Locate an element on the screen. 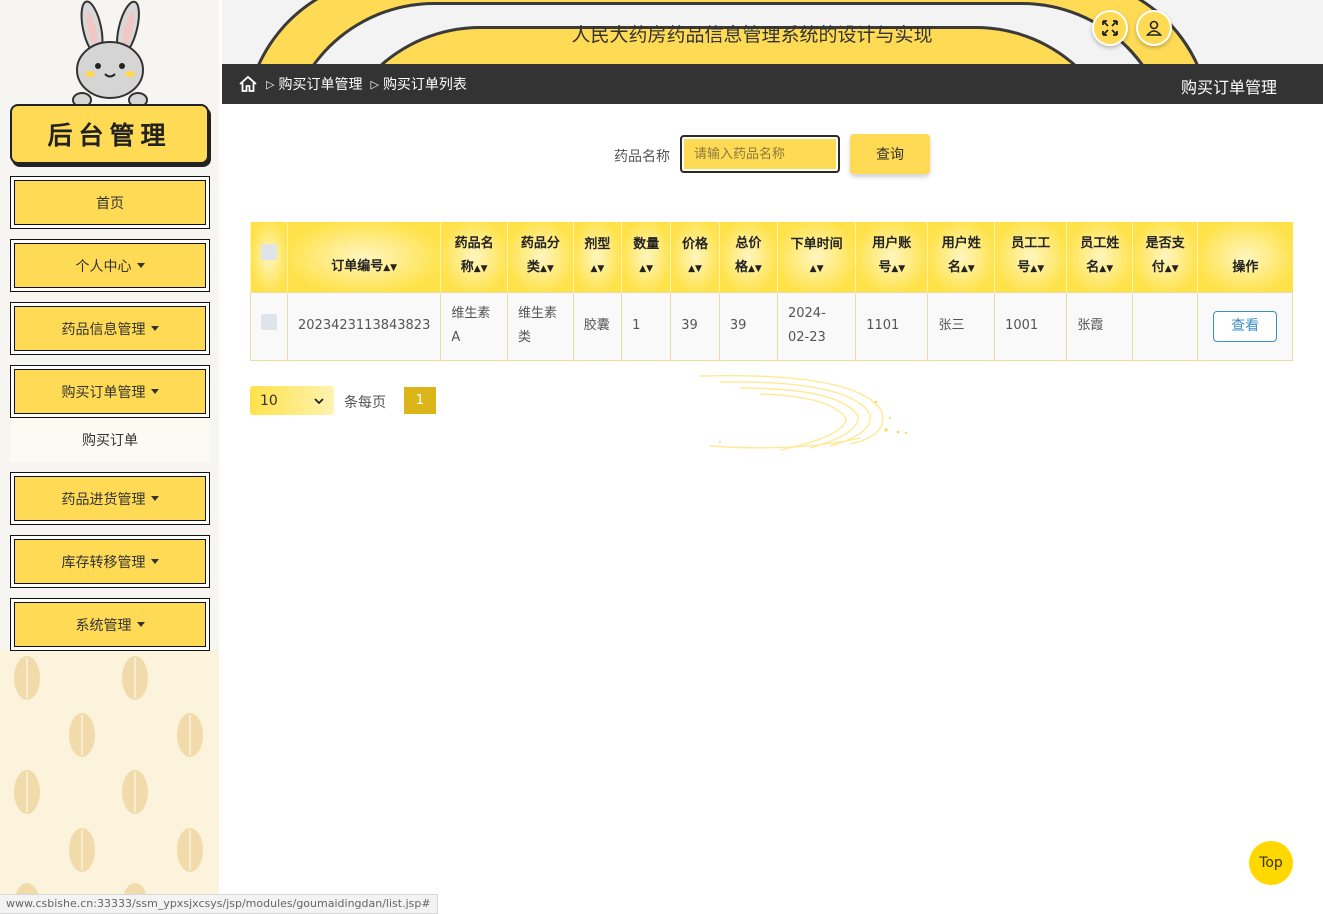 The width and height of the screenshot is (1323, 914). order-table: 订单编号▲▼ 药品名 称▲▼ 药品分 类▲▼ 剂型 ▲▼ 数量 ▲▼ 价格 ▲▼ is located at coordinates (771, 291).